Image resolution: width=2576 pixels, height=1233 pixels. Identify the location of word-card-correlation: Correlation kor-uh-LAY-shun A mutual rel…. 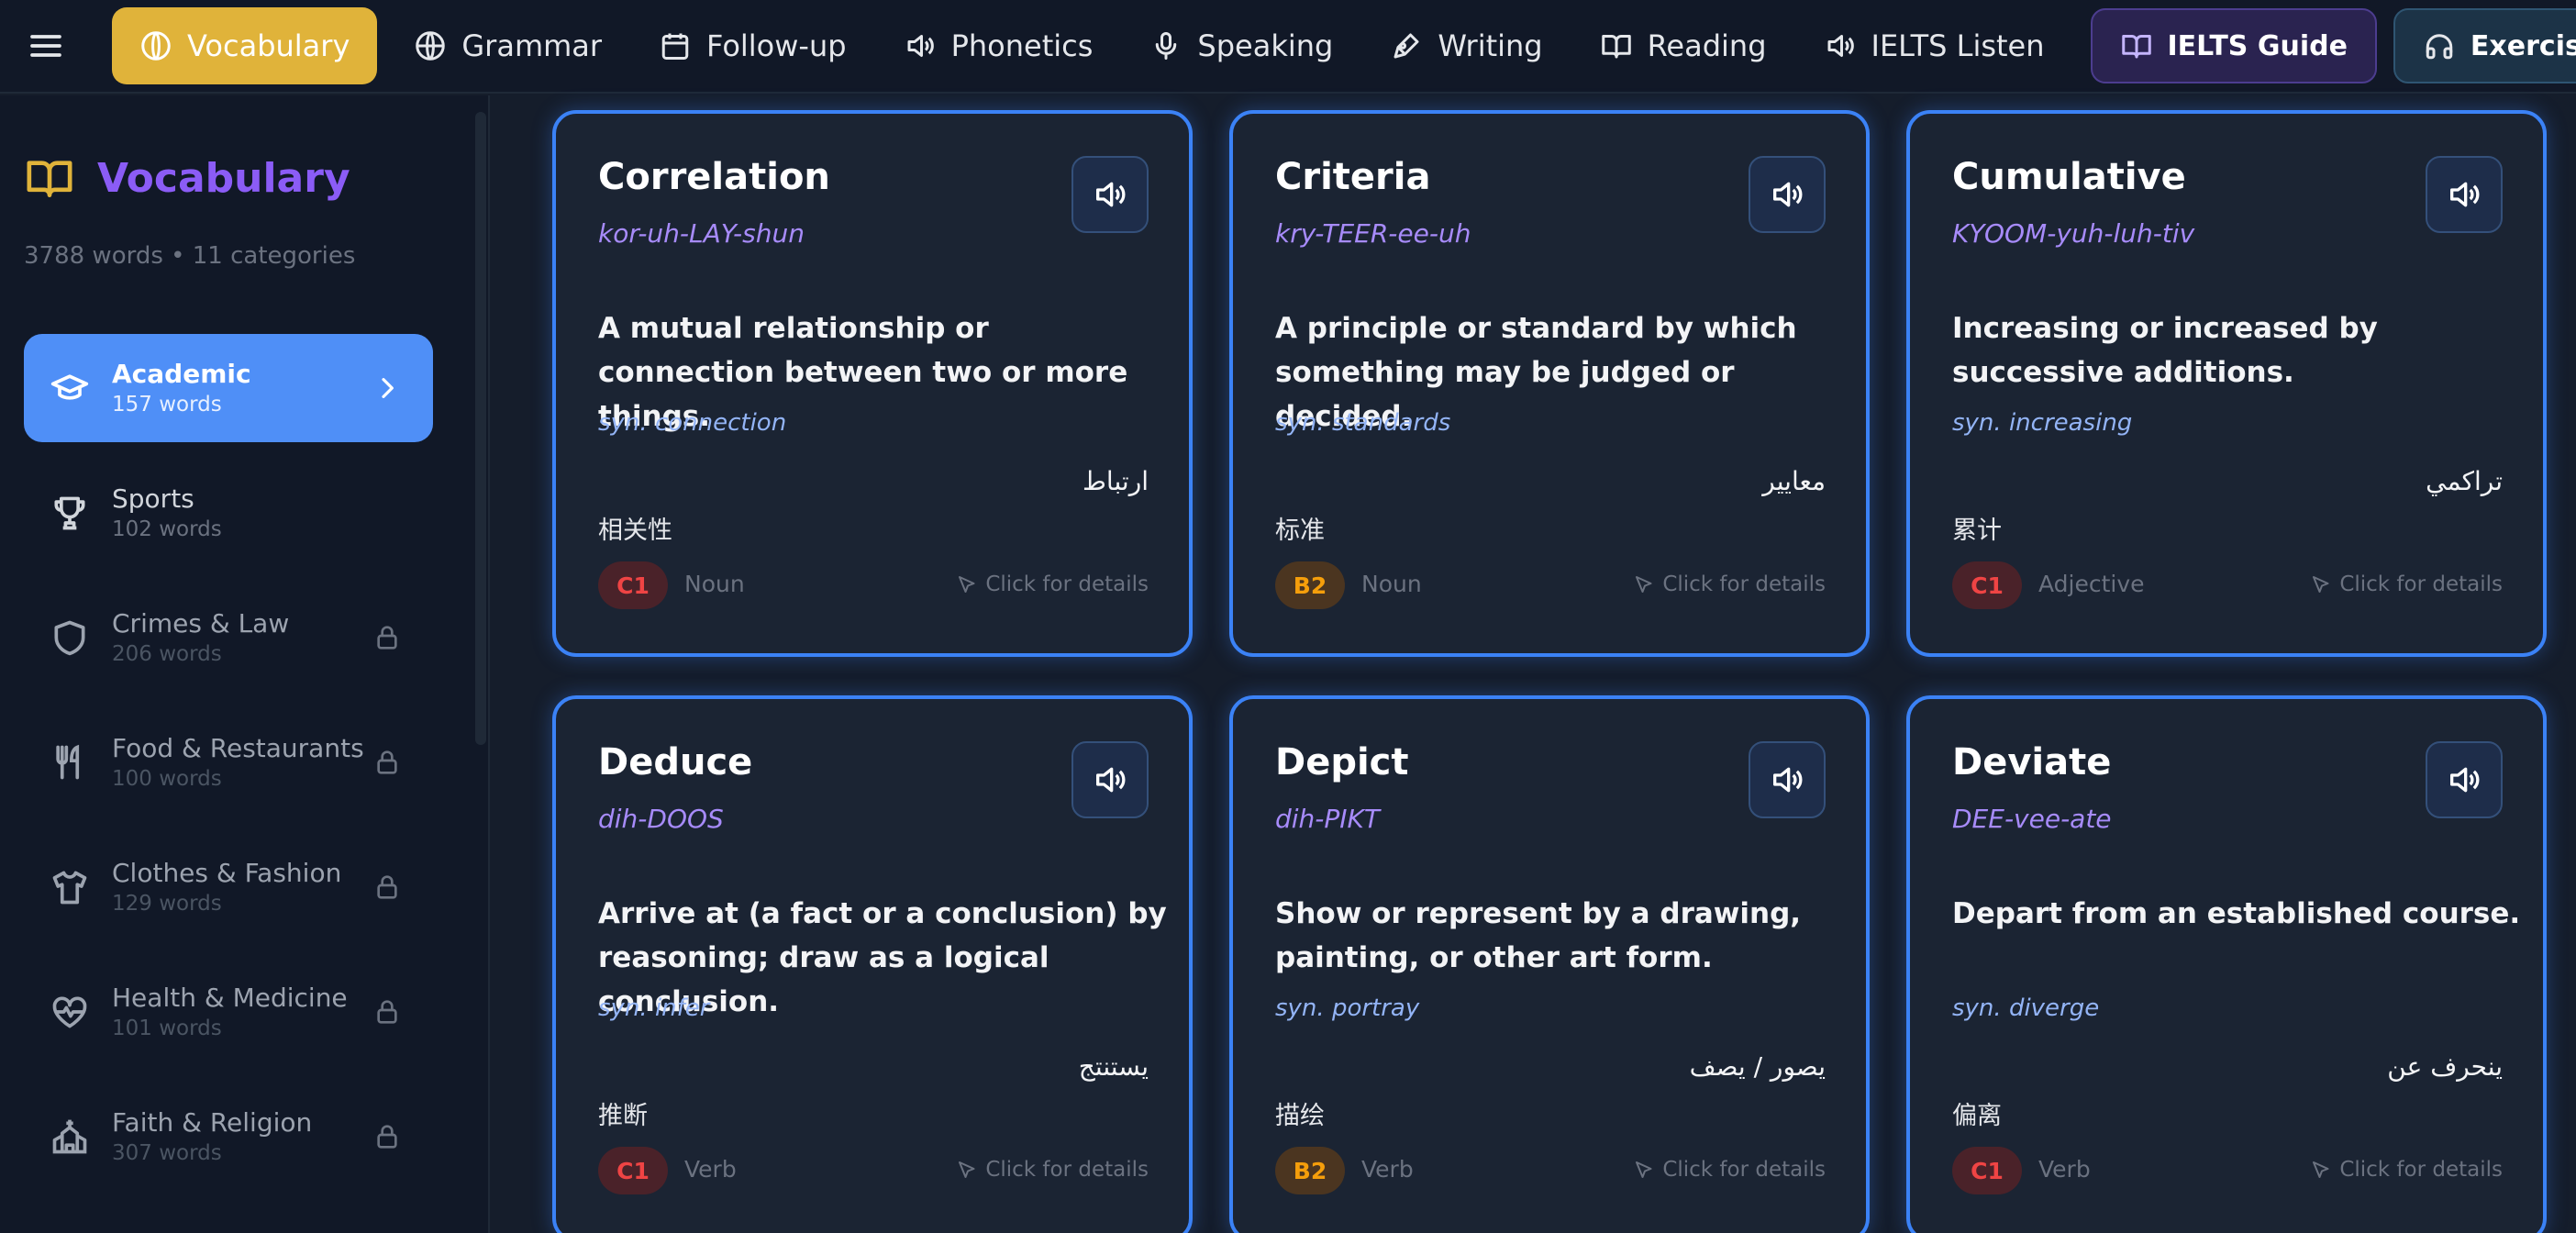
(872, 383).